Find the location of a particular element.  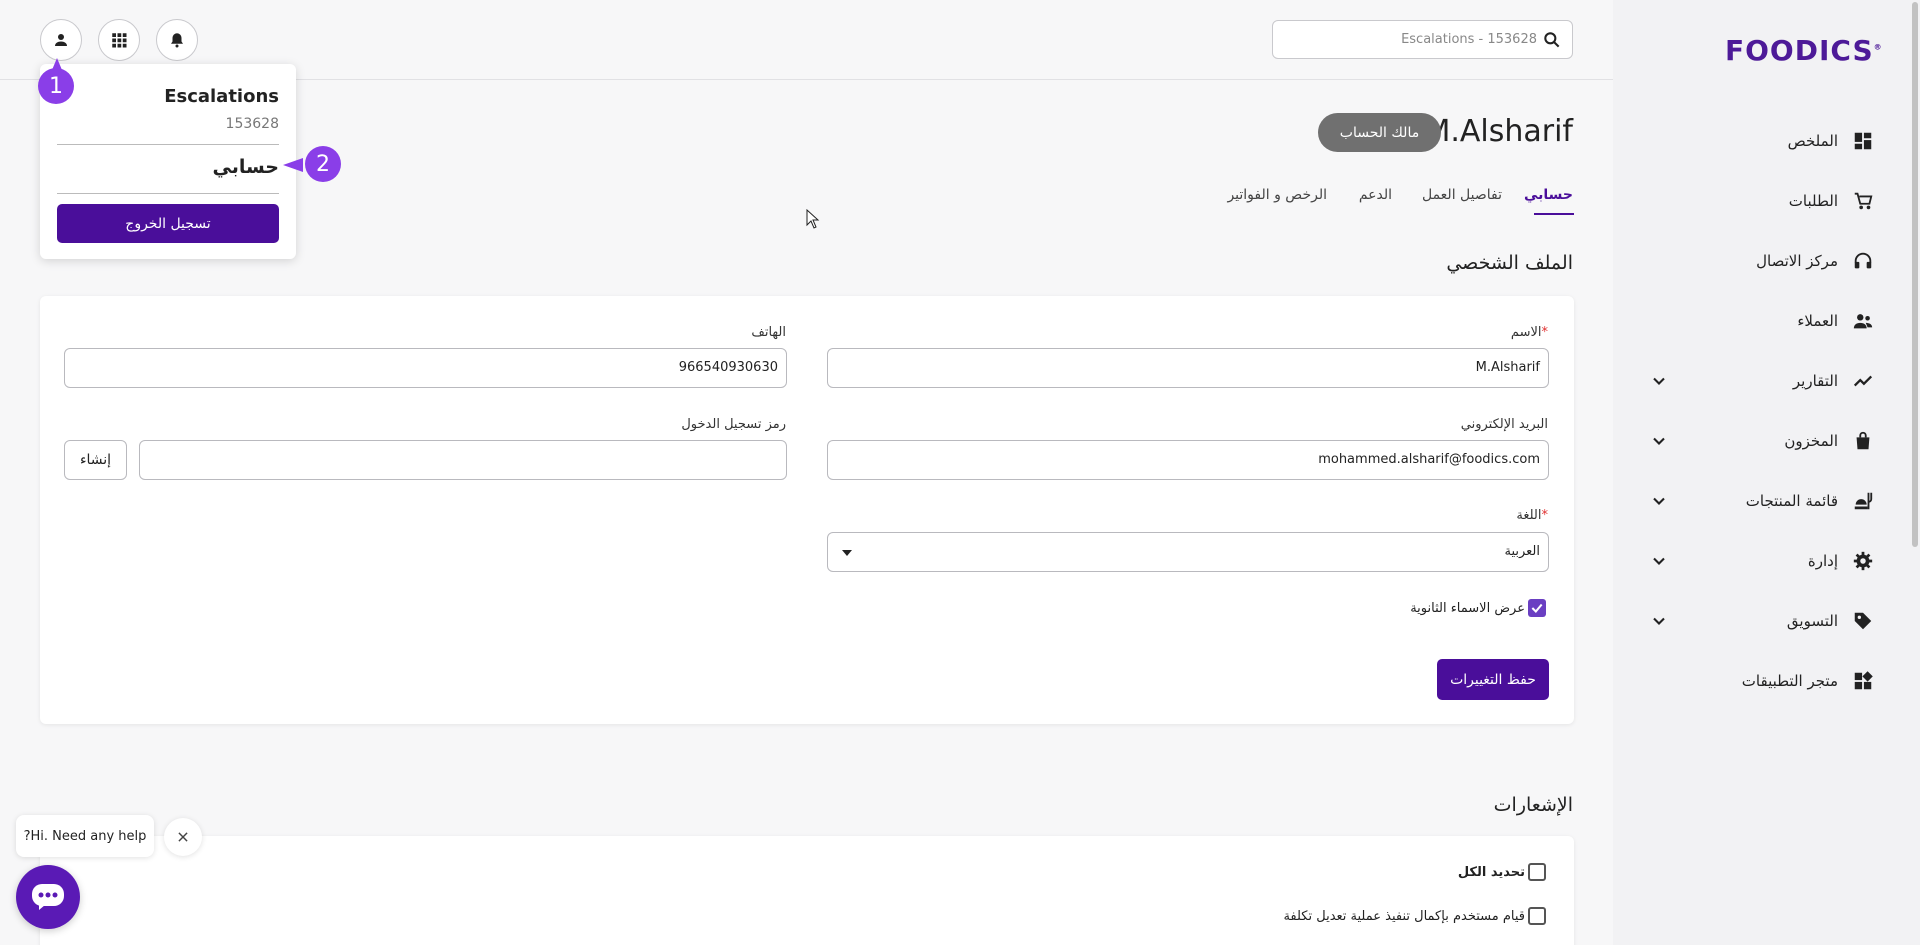

headset-icon is located at coordinates (1863, 261).